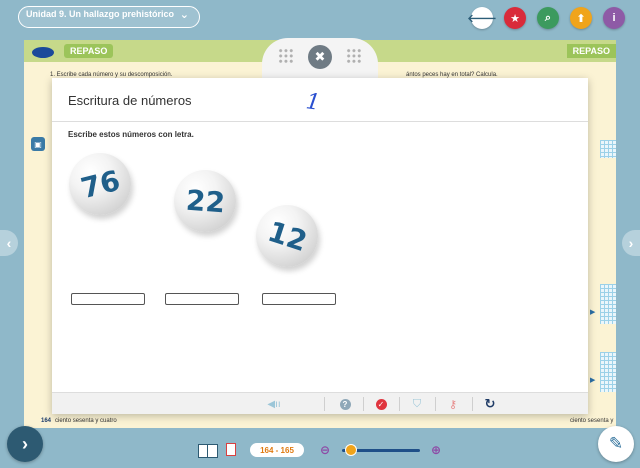 This screenshot has width=640, height=468. I want to click on modal-drag-tab: ✖, so click(320, 58).